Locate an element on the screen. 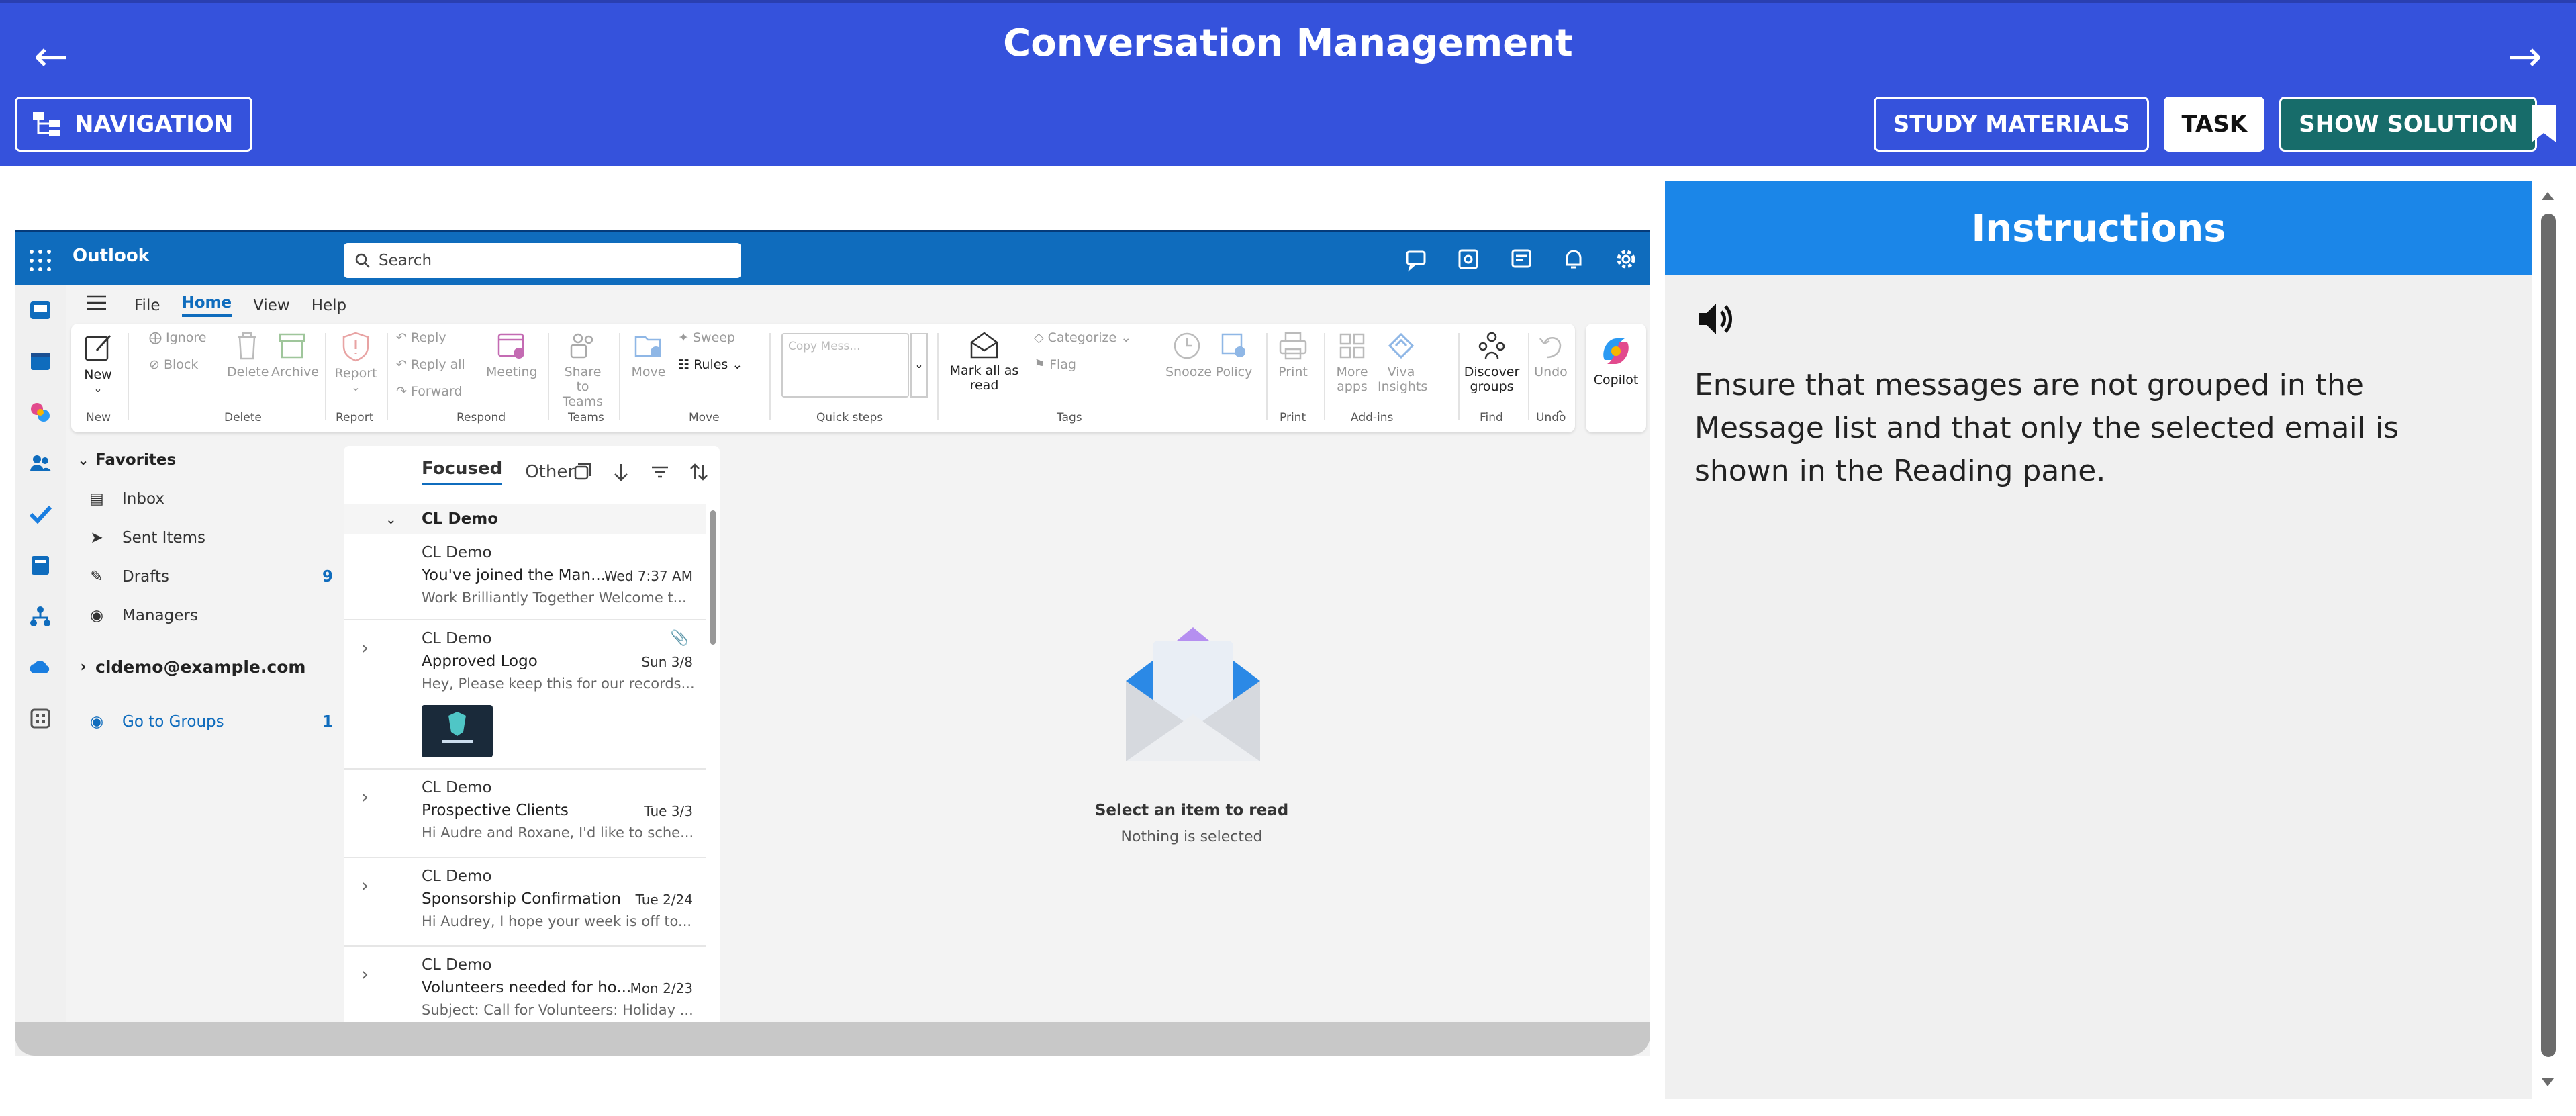 The height and width of the screenshot is (1116, 2576). tab-focused: Focused is located at coordinates (462, 472).